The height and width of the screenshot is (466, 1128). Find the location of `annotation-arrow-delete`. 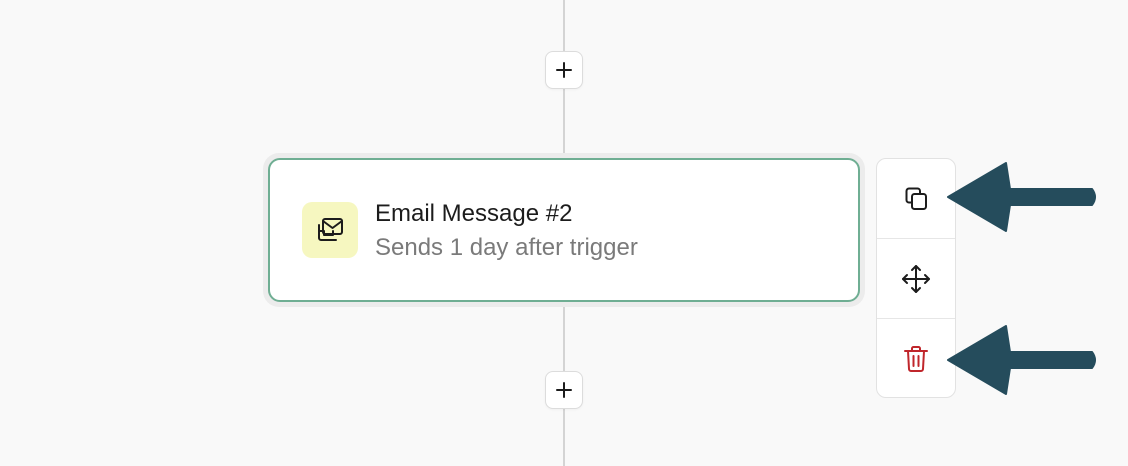

annotation-arrow-delete is located at coordinates (1021, 360).